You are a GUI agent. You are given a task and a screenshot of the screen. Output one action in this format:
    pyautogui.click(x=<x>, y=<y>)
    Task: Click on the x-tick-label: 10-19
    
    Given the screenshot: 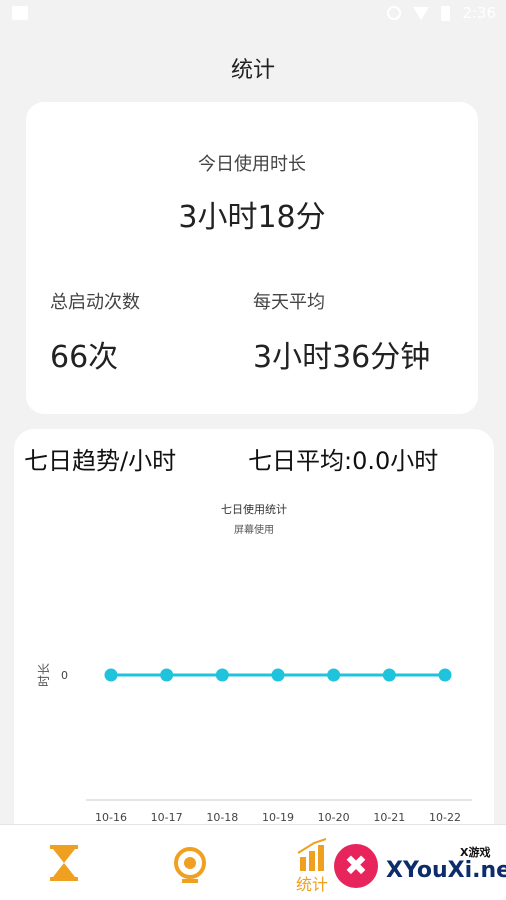 What is the action you would take?
    pyautogui.click(x=278, y=817)
    